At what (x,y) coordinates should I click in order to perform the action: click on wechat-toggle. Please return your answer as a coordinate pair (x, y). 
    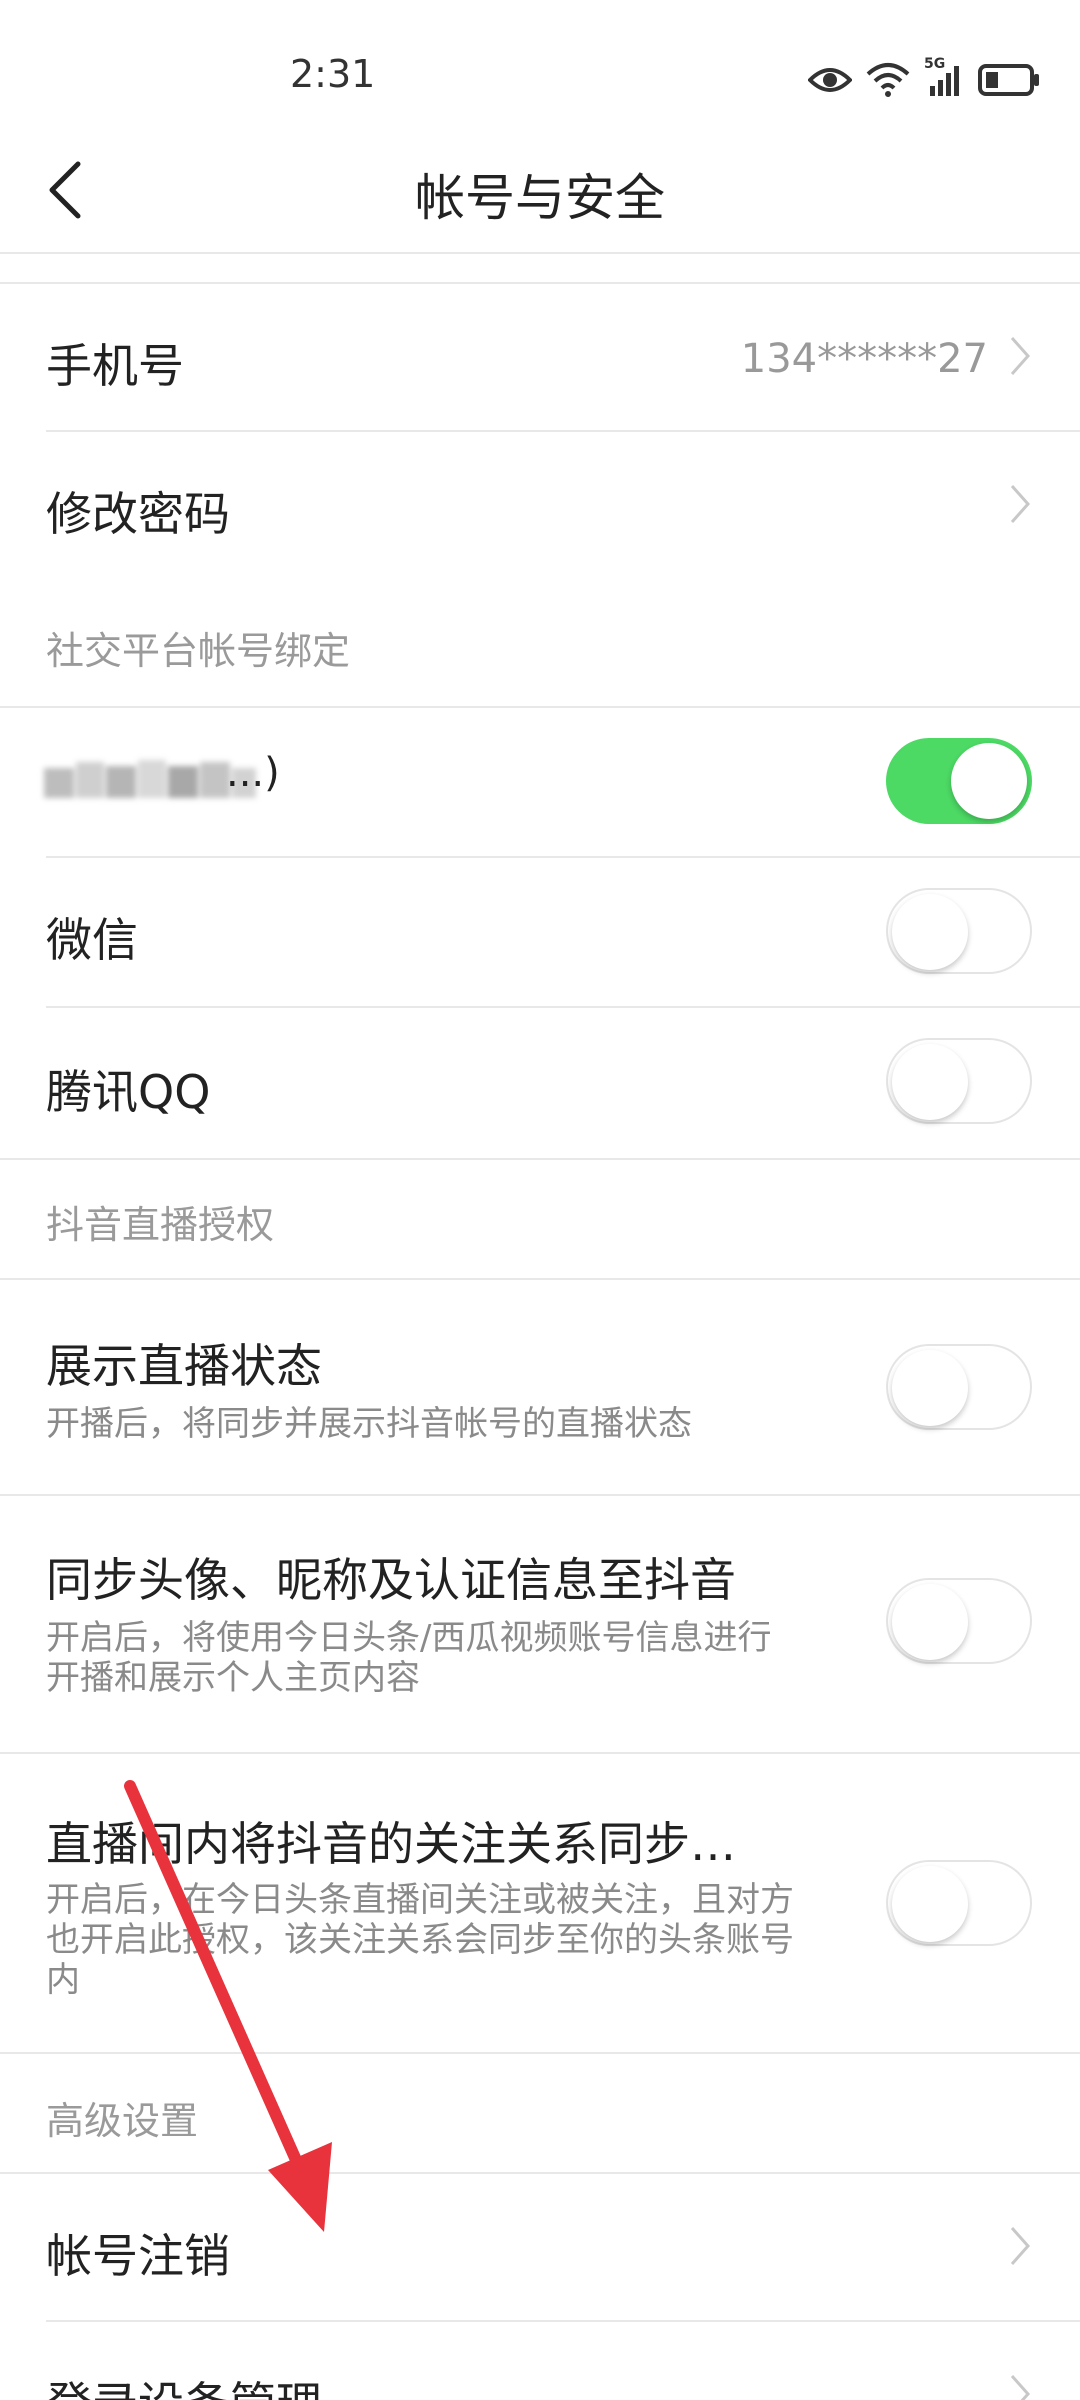
    Looking at the image, I should click on (959, 931).